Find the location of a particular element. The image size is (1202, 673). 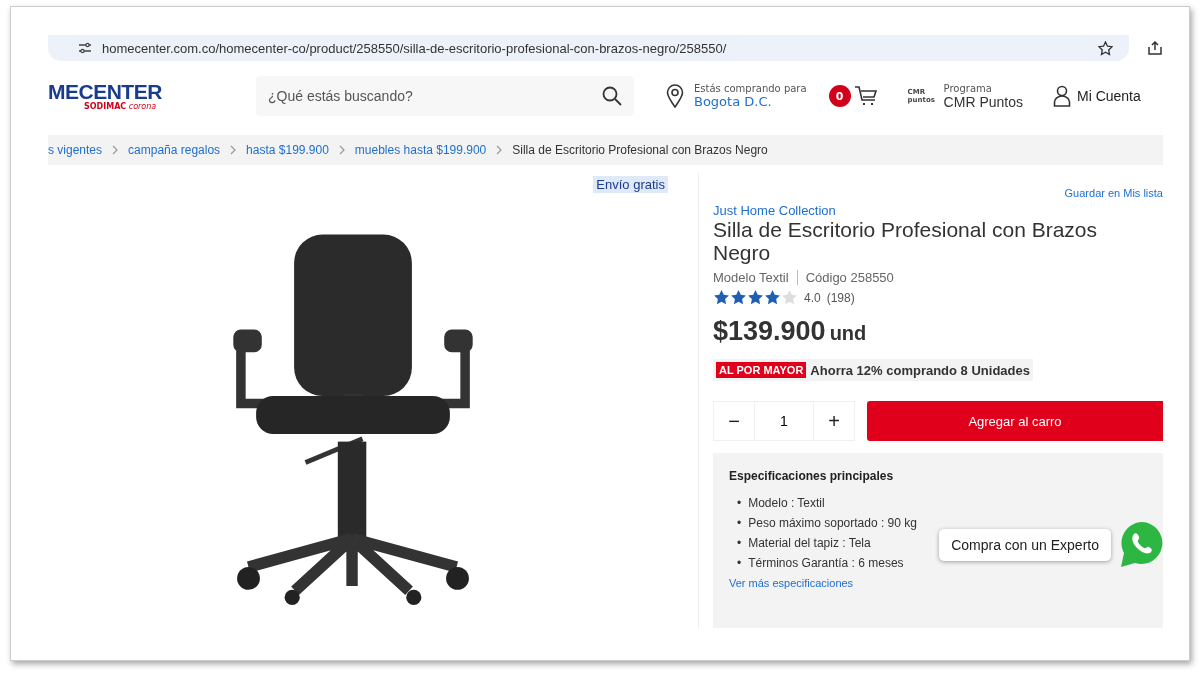

account-link: Mi Cuenta is located at coordinates (1108, 96).